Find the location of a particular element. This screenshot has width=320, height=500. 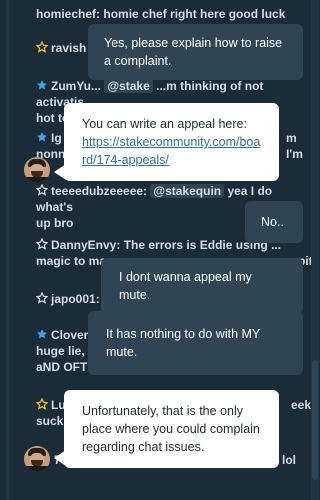

chat-username: homiechef: is located at coordinates (68, 14).